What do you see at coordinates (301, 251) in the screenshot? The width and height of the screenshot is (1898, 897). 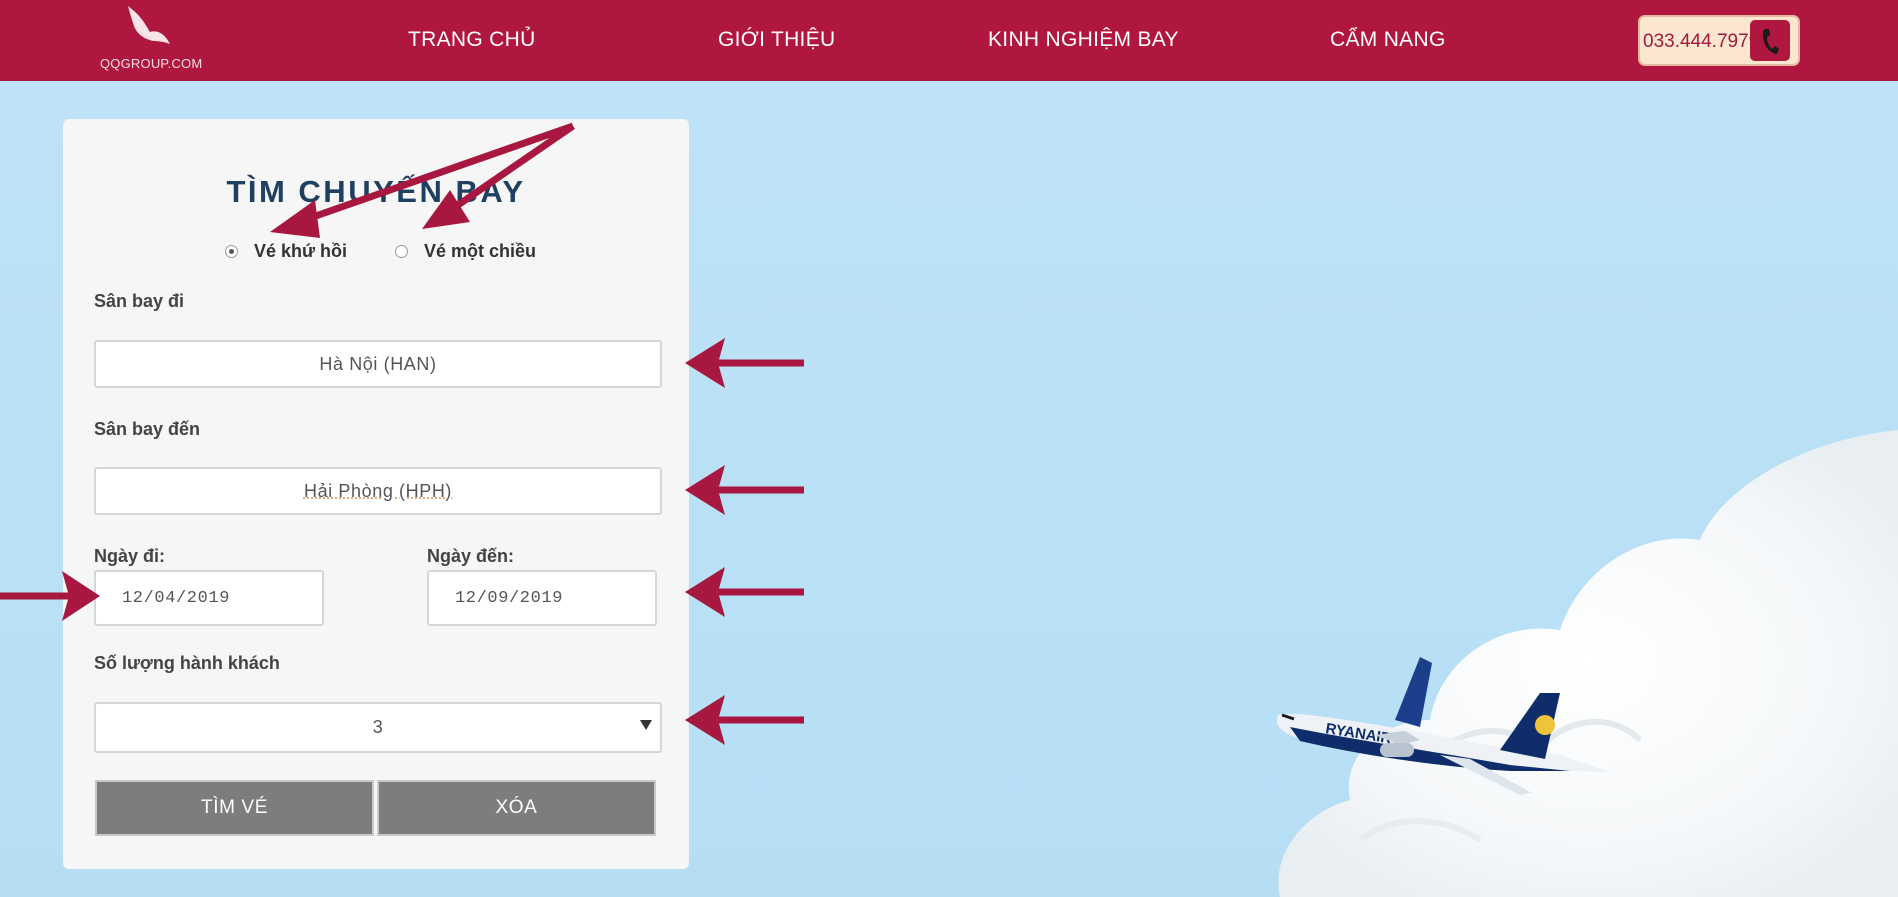 I see `round-trip-label: Vé khứ hồi` at bounding box center [301, 251].